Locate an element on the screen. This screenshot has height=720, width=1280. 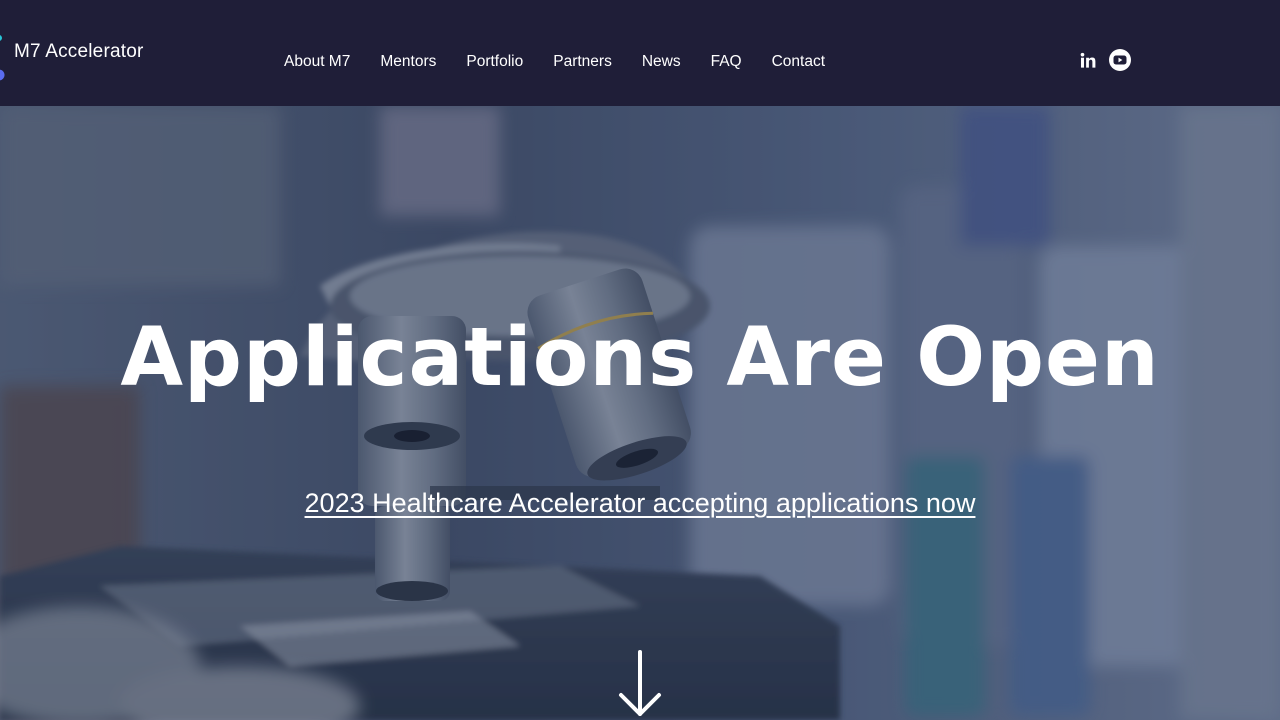
nav-item-contact: Contact is located at coordinates (798, 62).